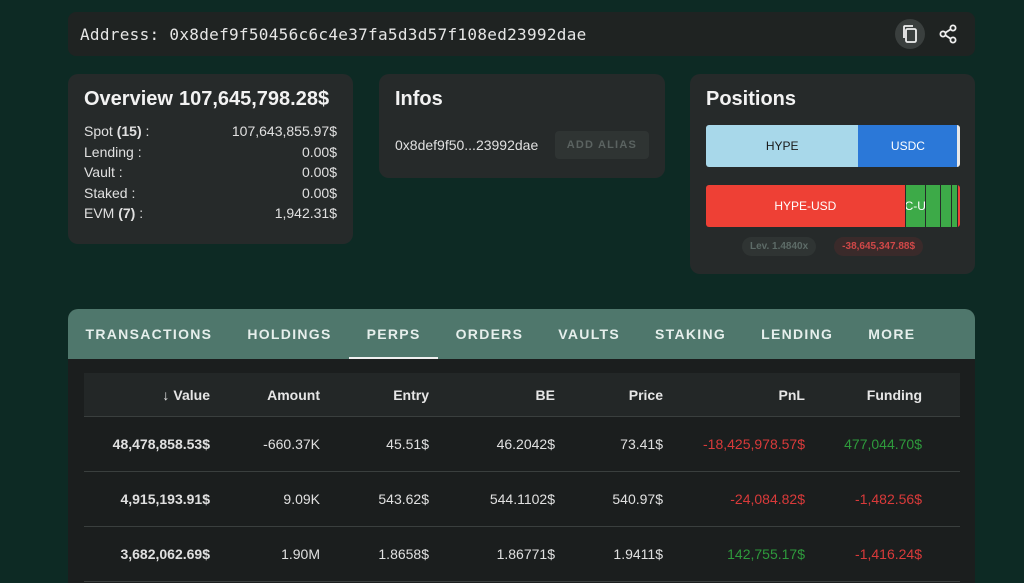 This screenshot has height=583, width=1024. I want to click on cell-value: 48,478,858.53$, so click(161, 444).